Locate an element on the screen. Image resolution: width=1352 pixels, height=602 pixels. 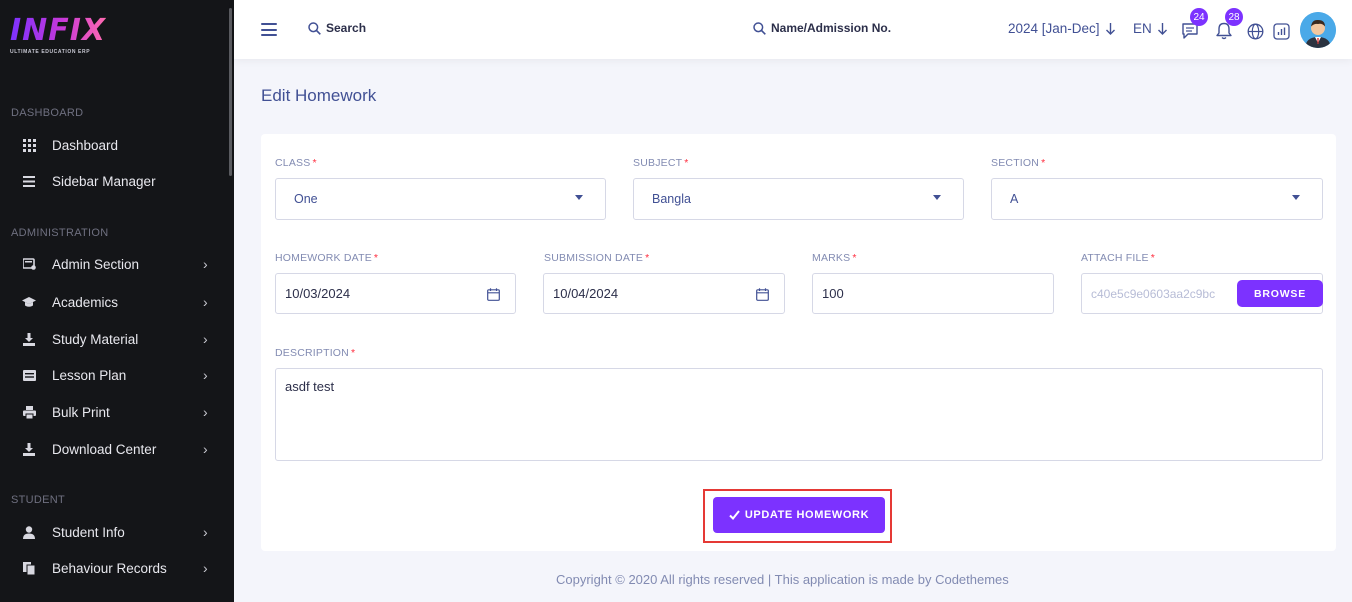
sidebar-item-label: Download Center is located at coordinates (104, 449).